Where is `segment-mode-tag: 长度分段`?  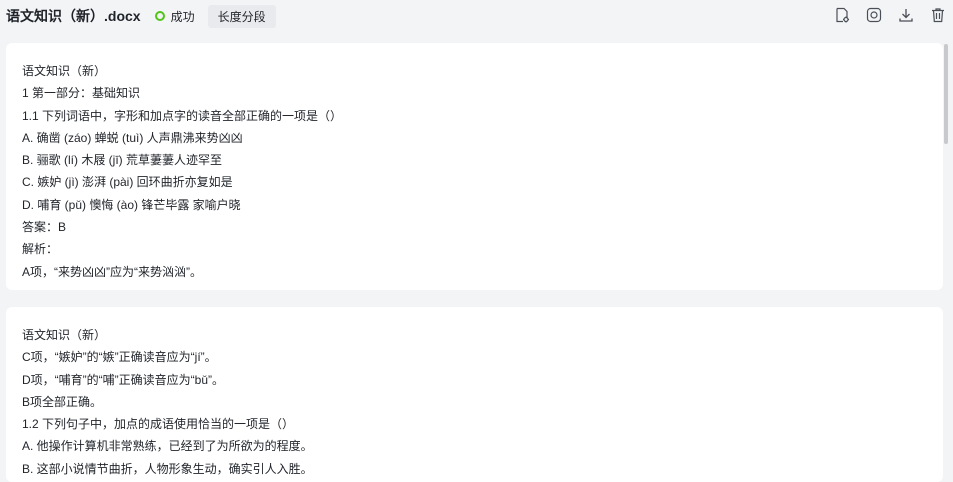
segment-mode-tag: 长度分段 is located at coordinates (241, 16).